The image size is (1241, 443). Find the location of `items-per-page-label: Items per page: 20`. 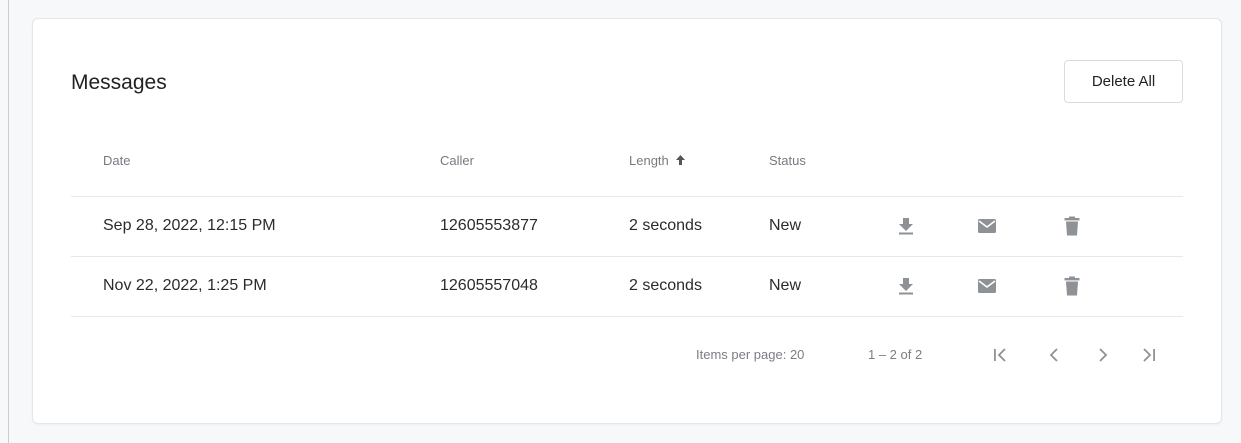

items-per-page-label: Items per page: 20 is located at coordinates (750, 354).